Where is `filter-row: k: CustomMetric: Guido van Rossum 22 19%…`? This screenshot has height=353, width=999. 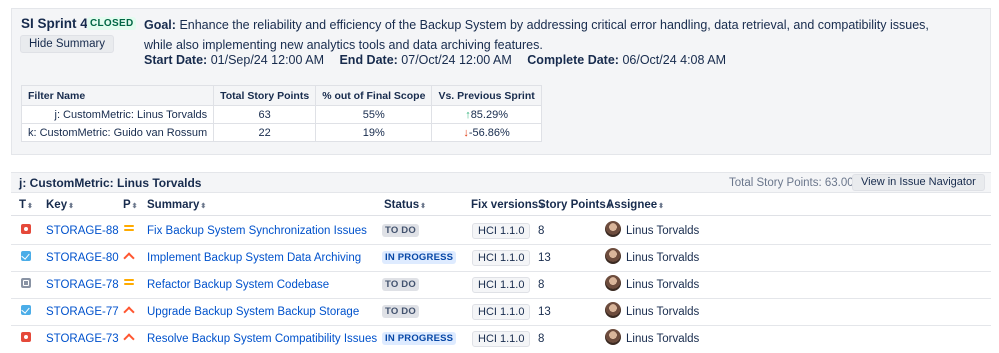 filter-row: k: CustomMetric: Guido van Rossum 22 19%… is located at coordinates (281, 132).